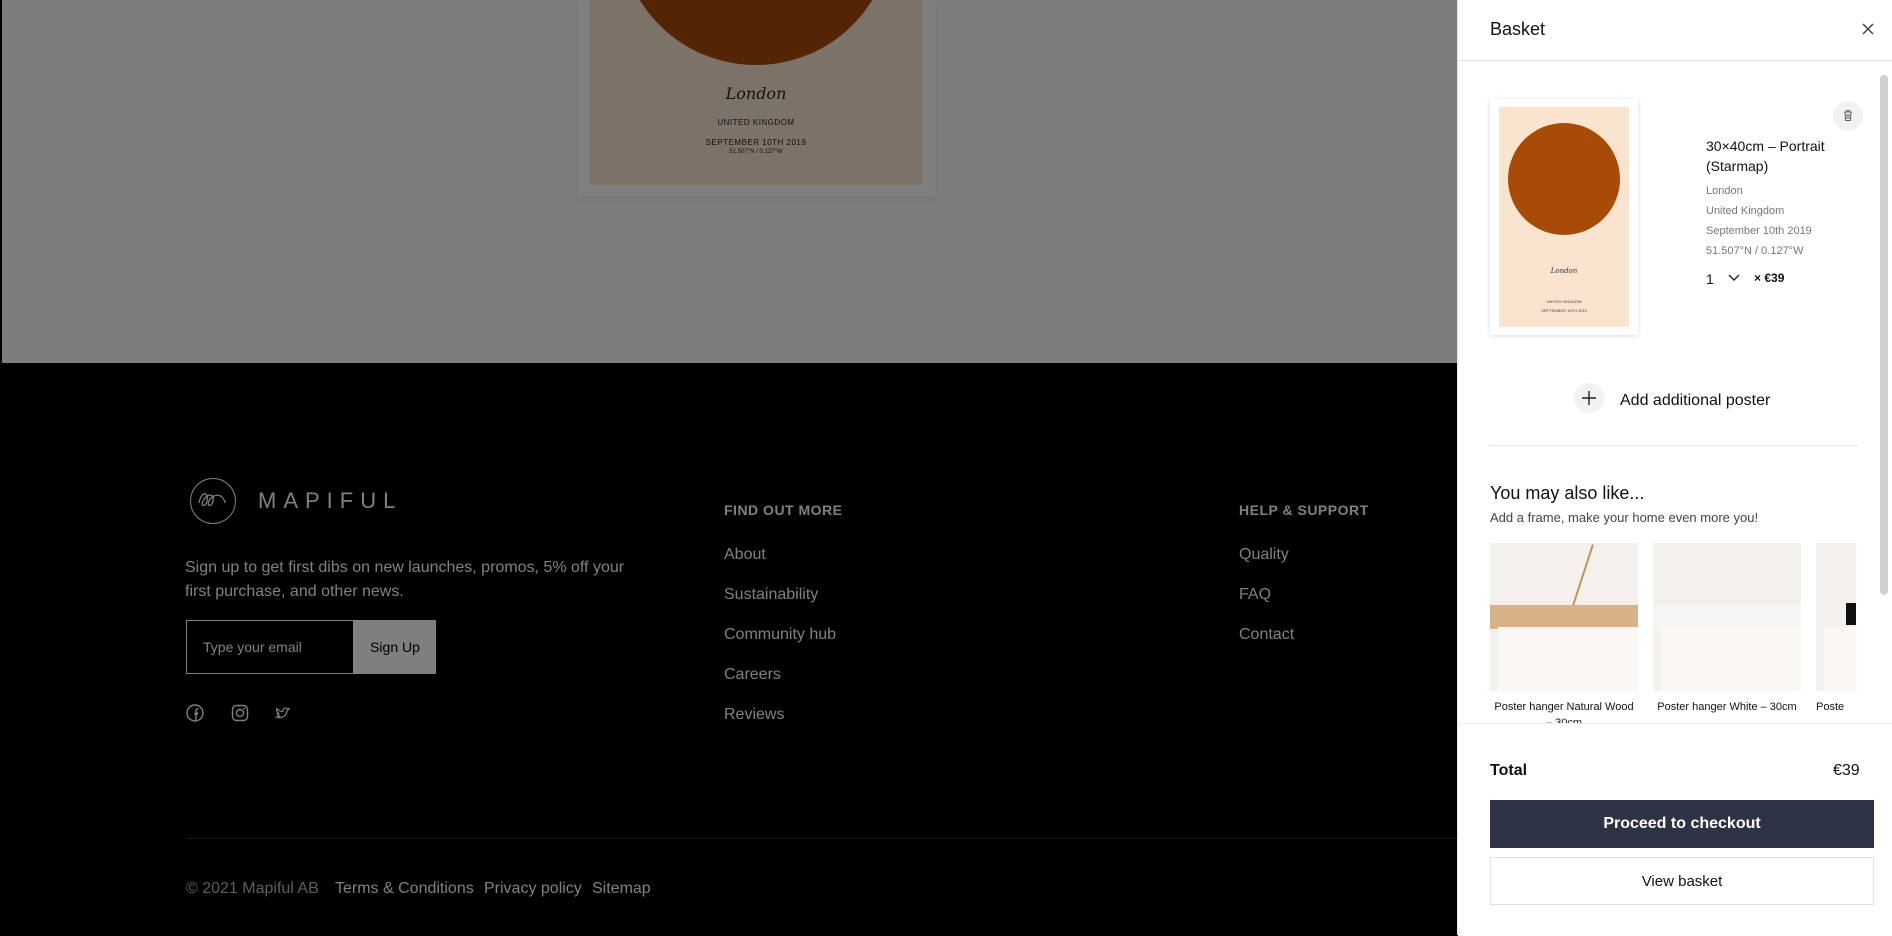 This screenshot has height=936, width=1892. What do you see at coordinates (1682, 824) in the screenshot?
I see `checkout-button: Proceed to checkout` at bounding box center [1682, 824].